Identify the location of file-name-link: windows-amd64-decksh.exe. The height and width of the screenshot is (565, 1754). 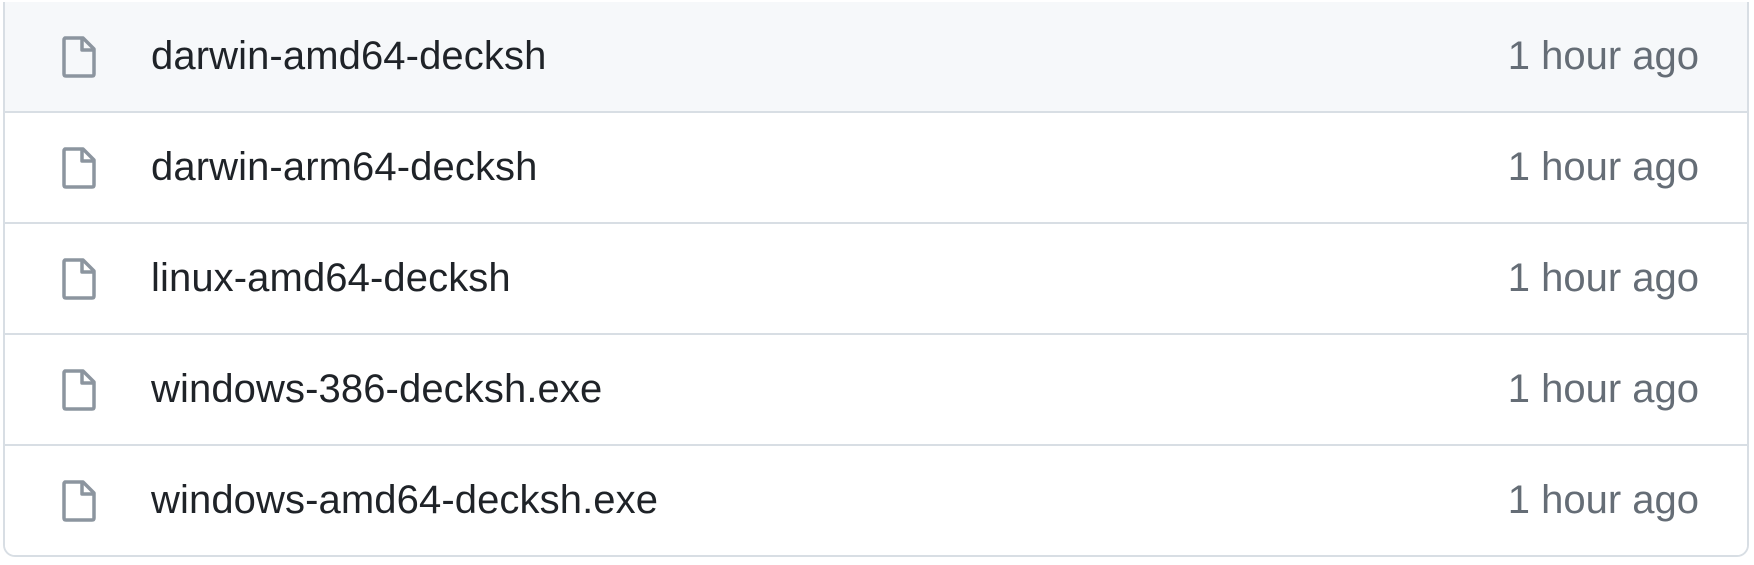
(829, 500).